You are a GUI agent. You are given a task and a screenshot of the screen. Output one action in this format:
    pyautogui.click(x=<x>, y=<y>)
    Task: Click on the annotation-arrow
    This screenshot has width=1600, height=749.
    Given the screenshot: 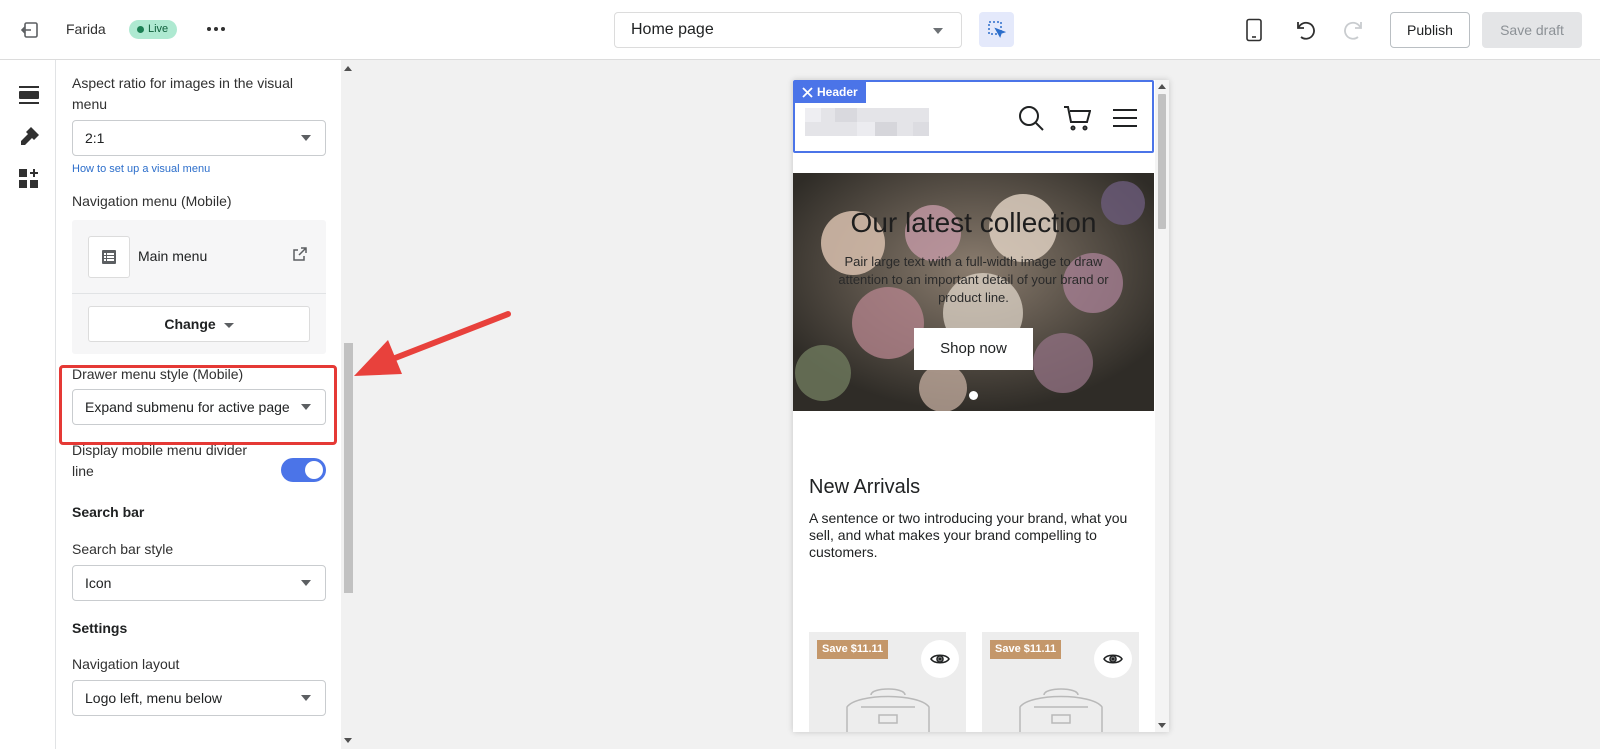 What is the action you would take?
    pyautogui.click(x=432, y=343)
    